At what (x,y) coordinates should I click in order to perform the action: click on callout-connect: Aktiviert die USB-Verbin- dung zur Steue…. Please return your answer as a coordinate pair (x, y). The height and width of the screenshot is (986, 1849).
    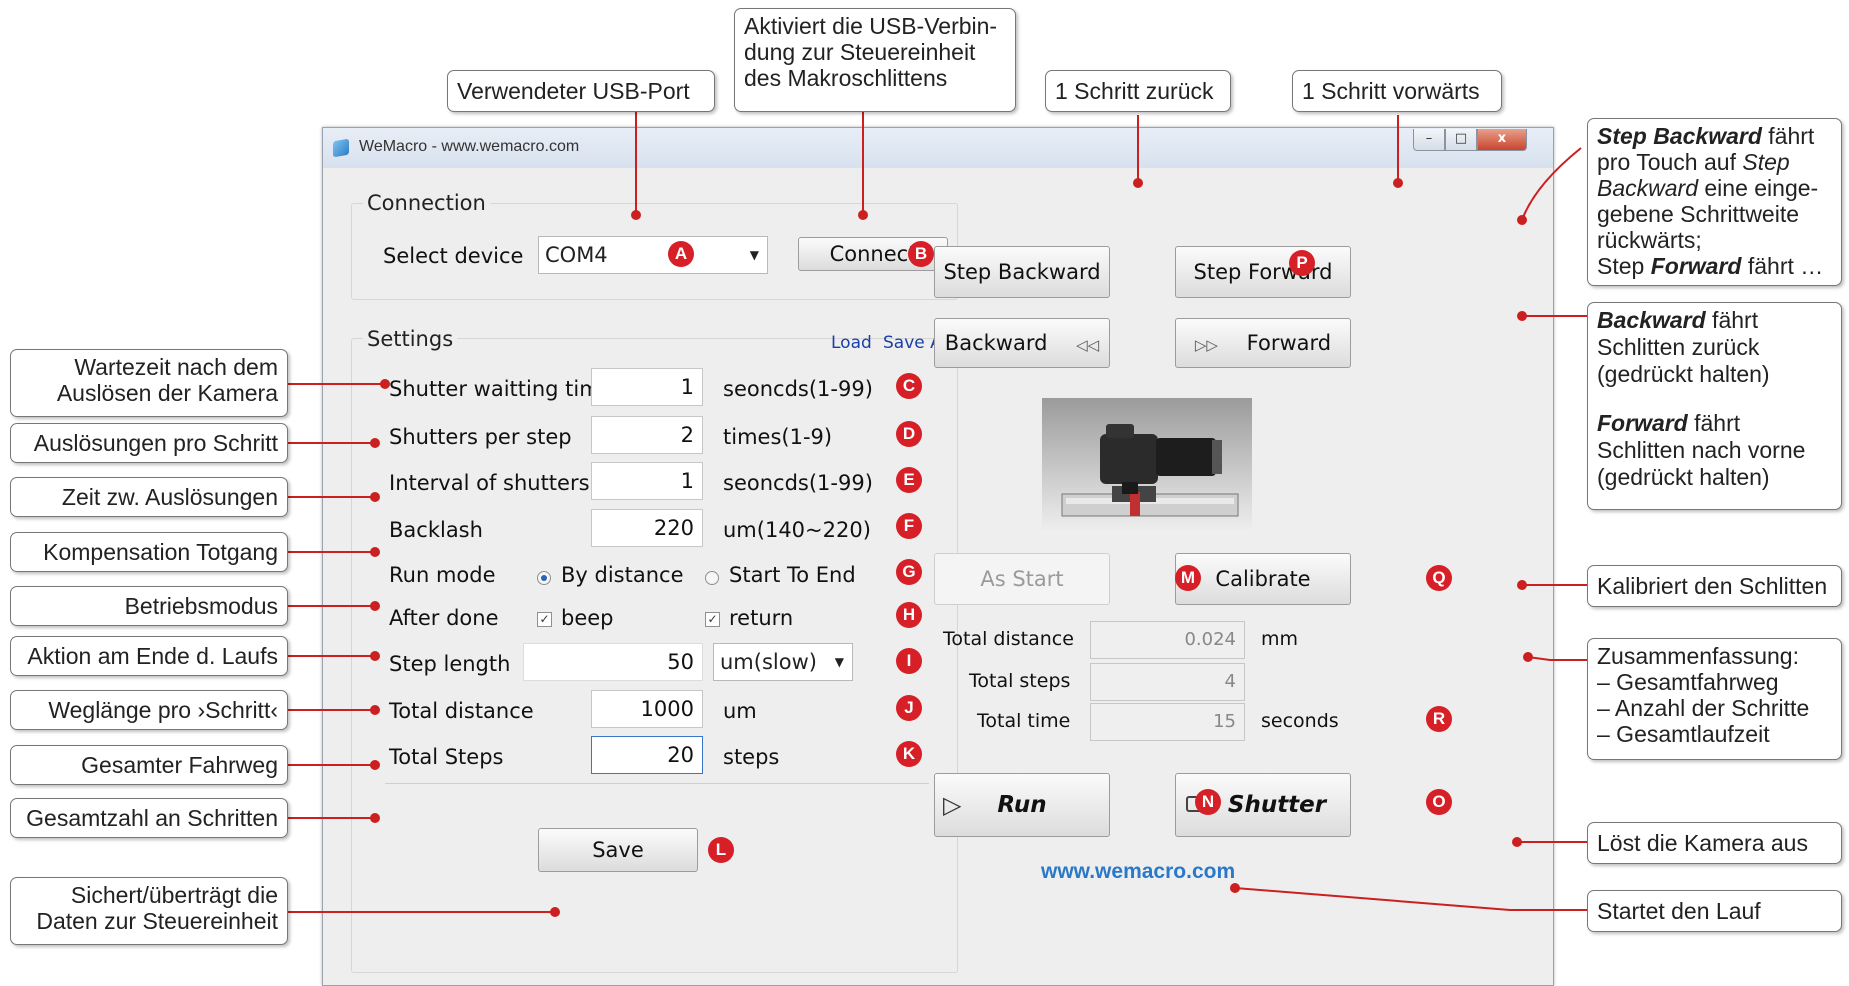
    Looking at the image, I should click on (875, 60).